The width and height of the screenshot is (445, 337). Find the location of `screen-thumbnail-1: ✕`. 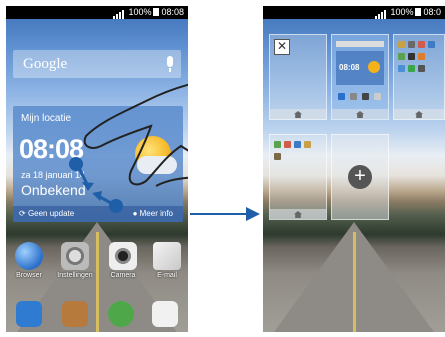

screen-thumbnail-1: ✕ is located at coordinates (298, 77).